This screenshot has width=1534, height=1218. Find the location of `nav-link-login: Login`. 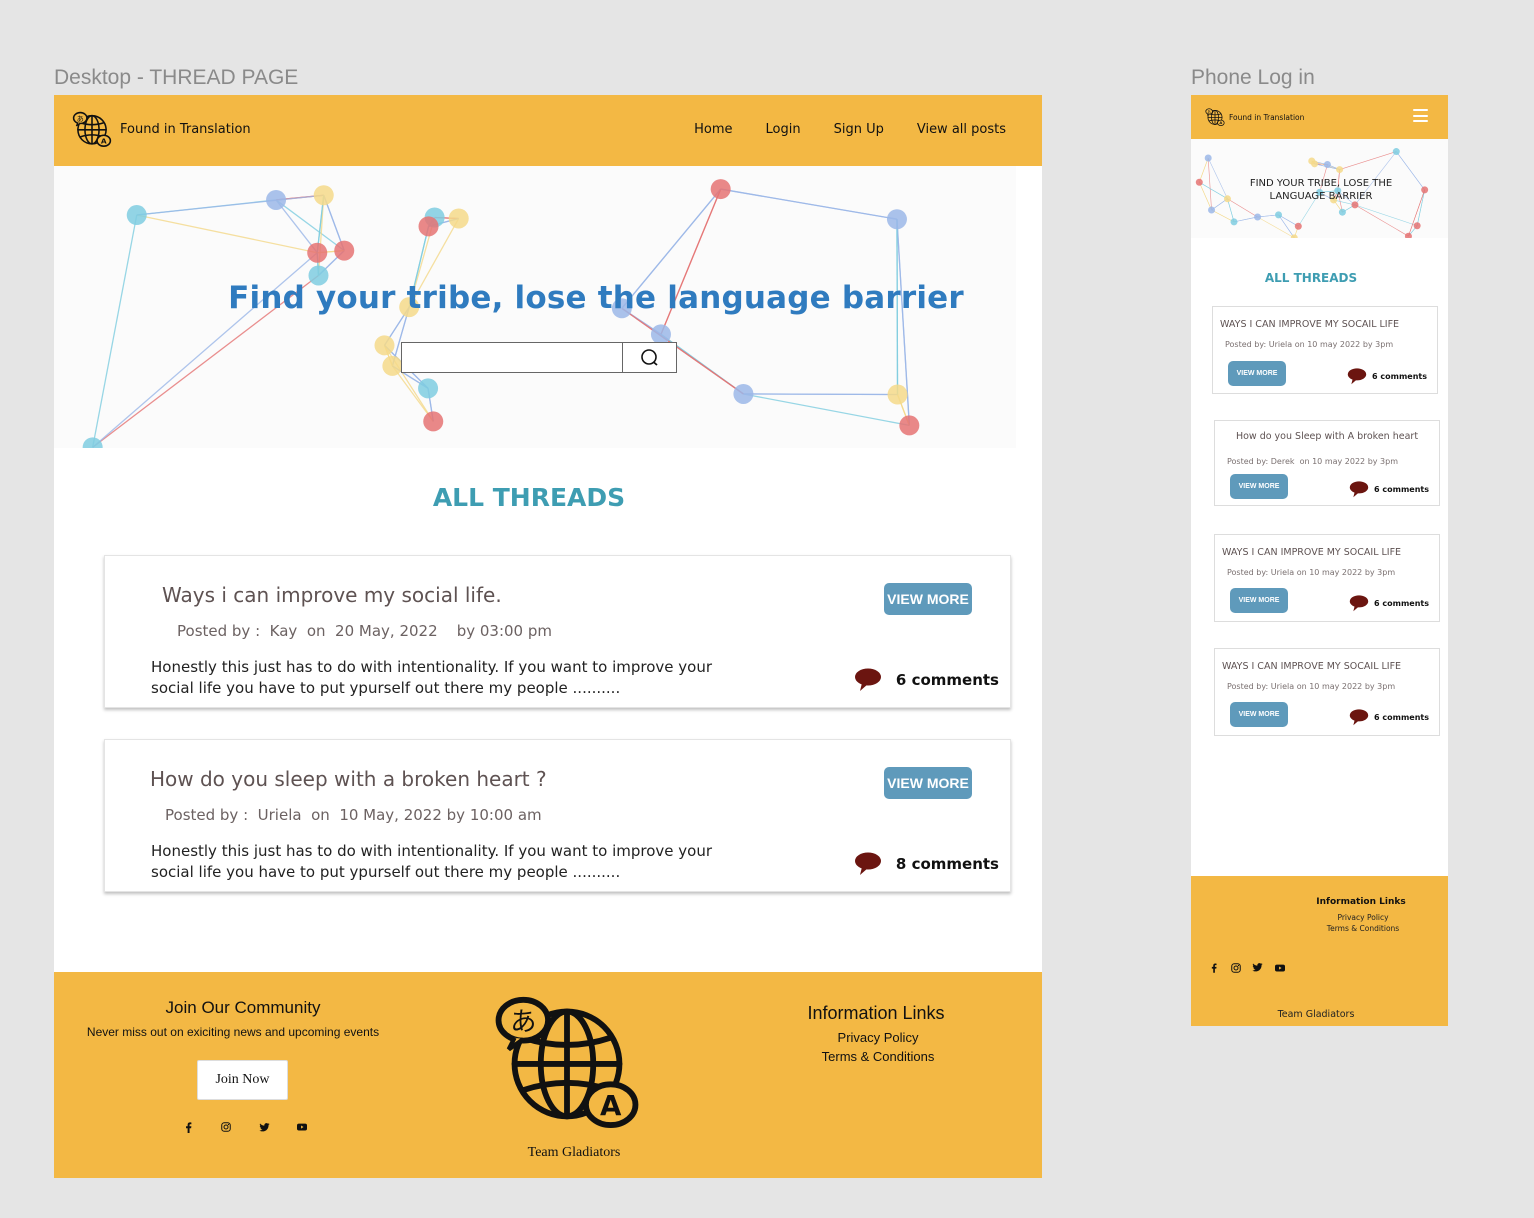

nav-link-login: Login is located at coordinates (783, 129).